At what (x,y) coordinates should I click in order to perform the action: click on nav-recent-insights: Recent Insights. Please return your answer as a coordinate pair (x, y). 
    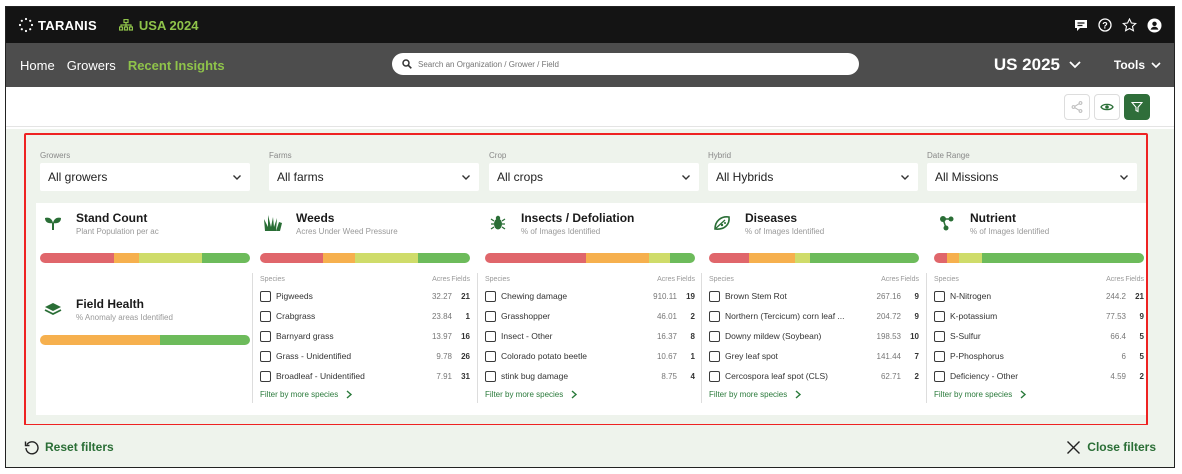
    Looking at the image, I should click on (176, 65).